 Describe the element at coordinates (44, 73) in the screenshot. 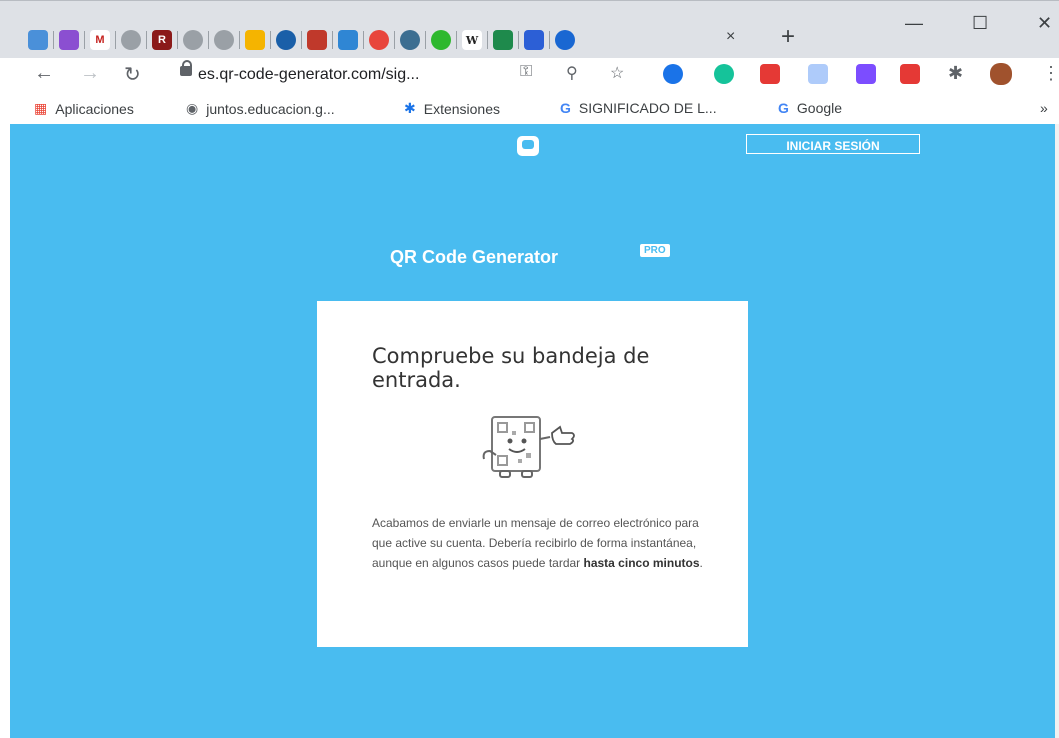

I see `back-icon: ←` at that location.